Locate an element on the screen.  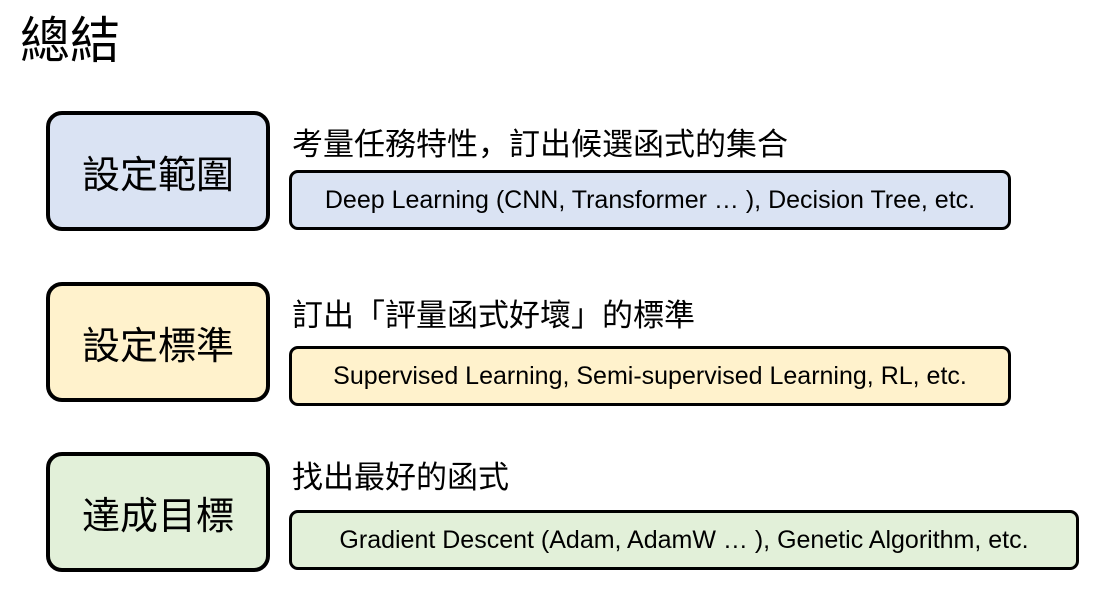
page-title: 總結 is located at coordinates (70, 41).